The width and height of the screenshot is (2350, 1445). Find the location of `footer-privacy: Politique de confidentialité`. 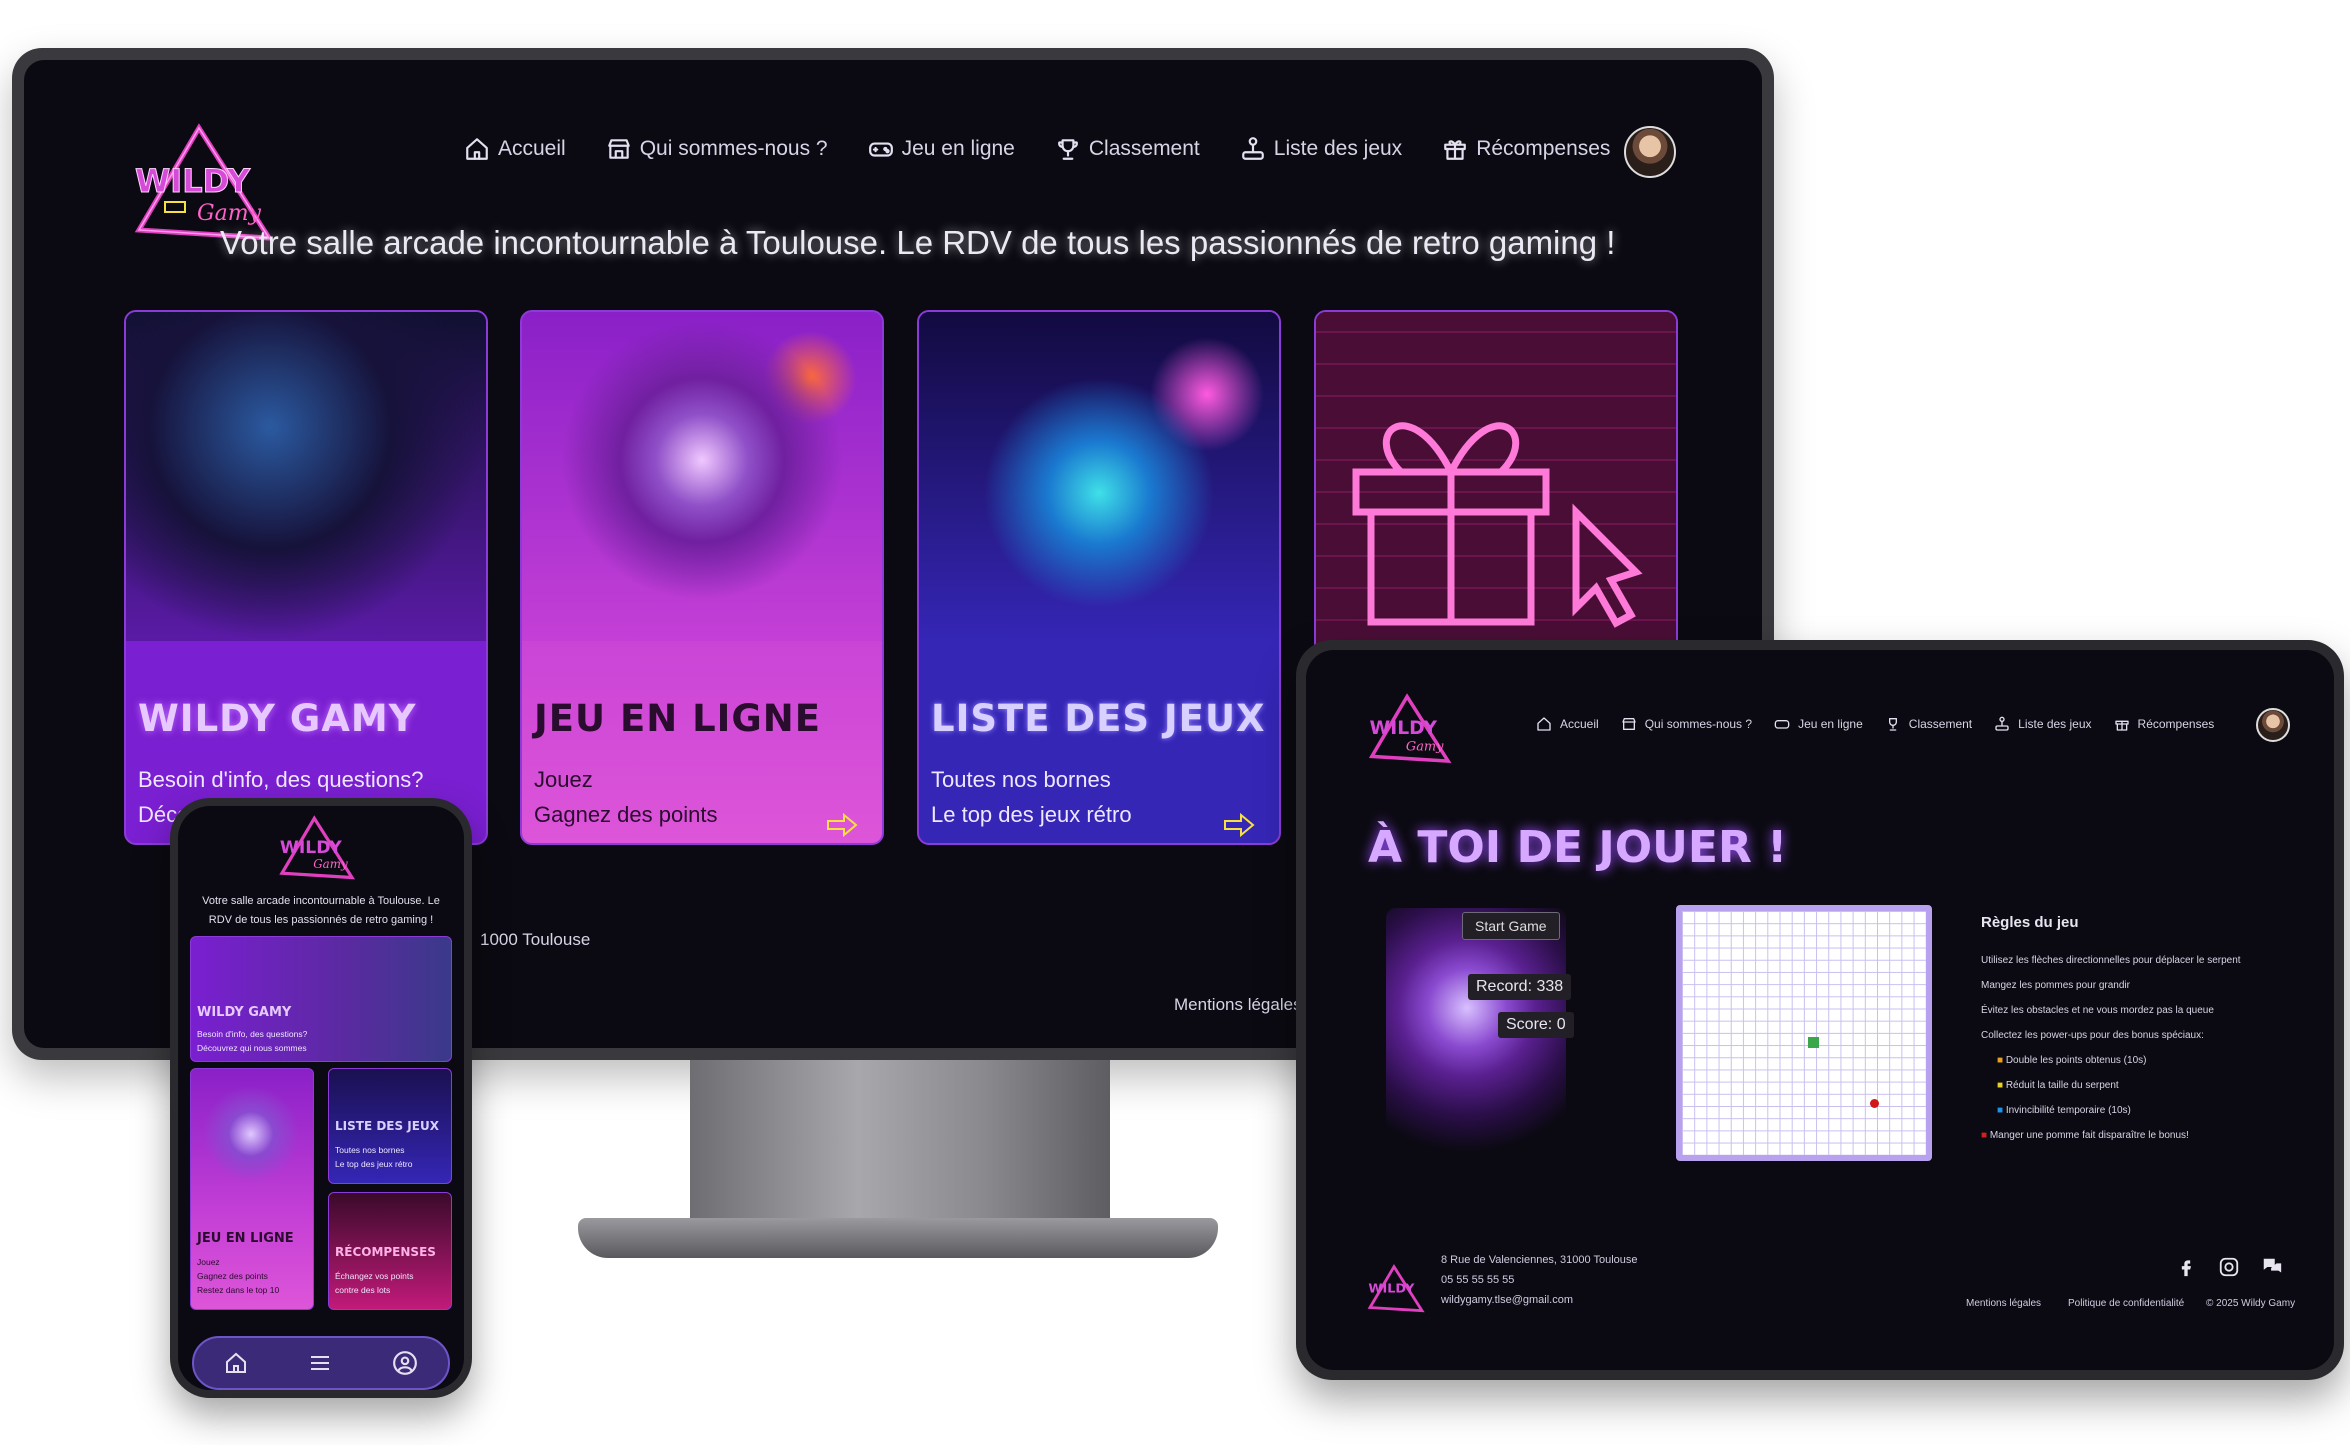

footer-privacy: Politique de confidentialité is located at coordinates (2126, 1303).